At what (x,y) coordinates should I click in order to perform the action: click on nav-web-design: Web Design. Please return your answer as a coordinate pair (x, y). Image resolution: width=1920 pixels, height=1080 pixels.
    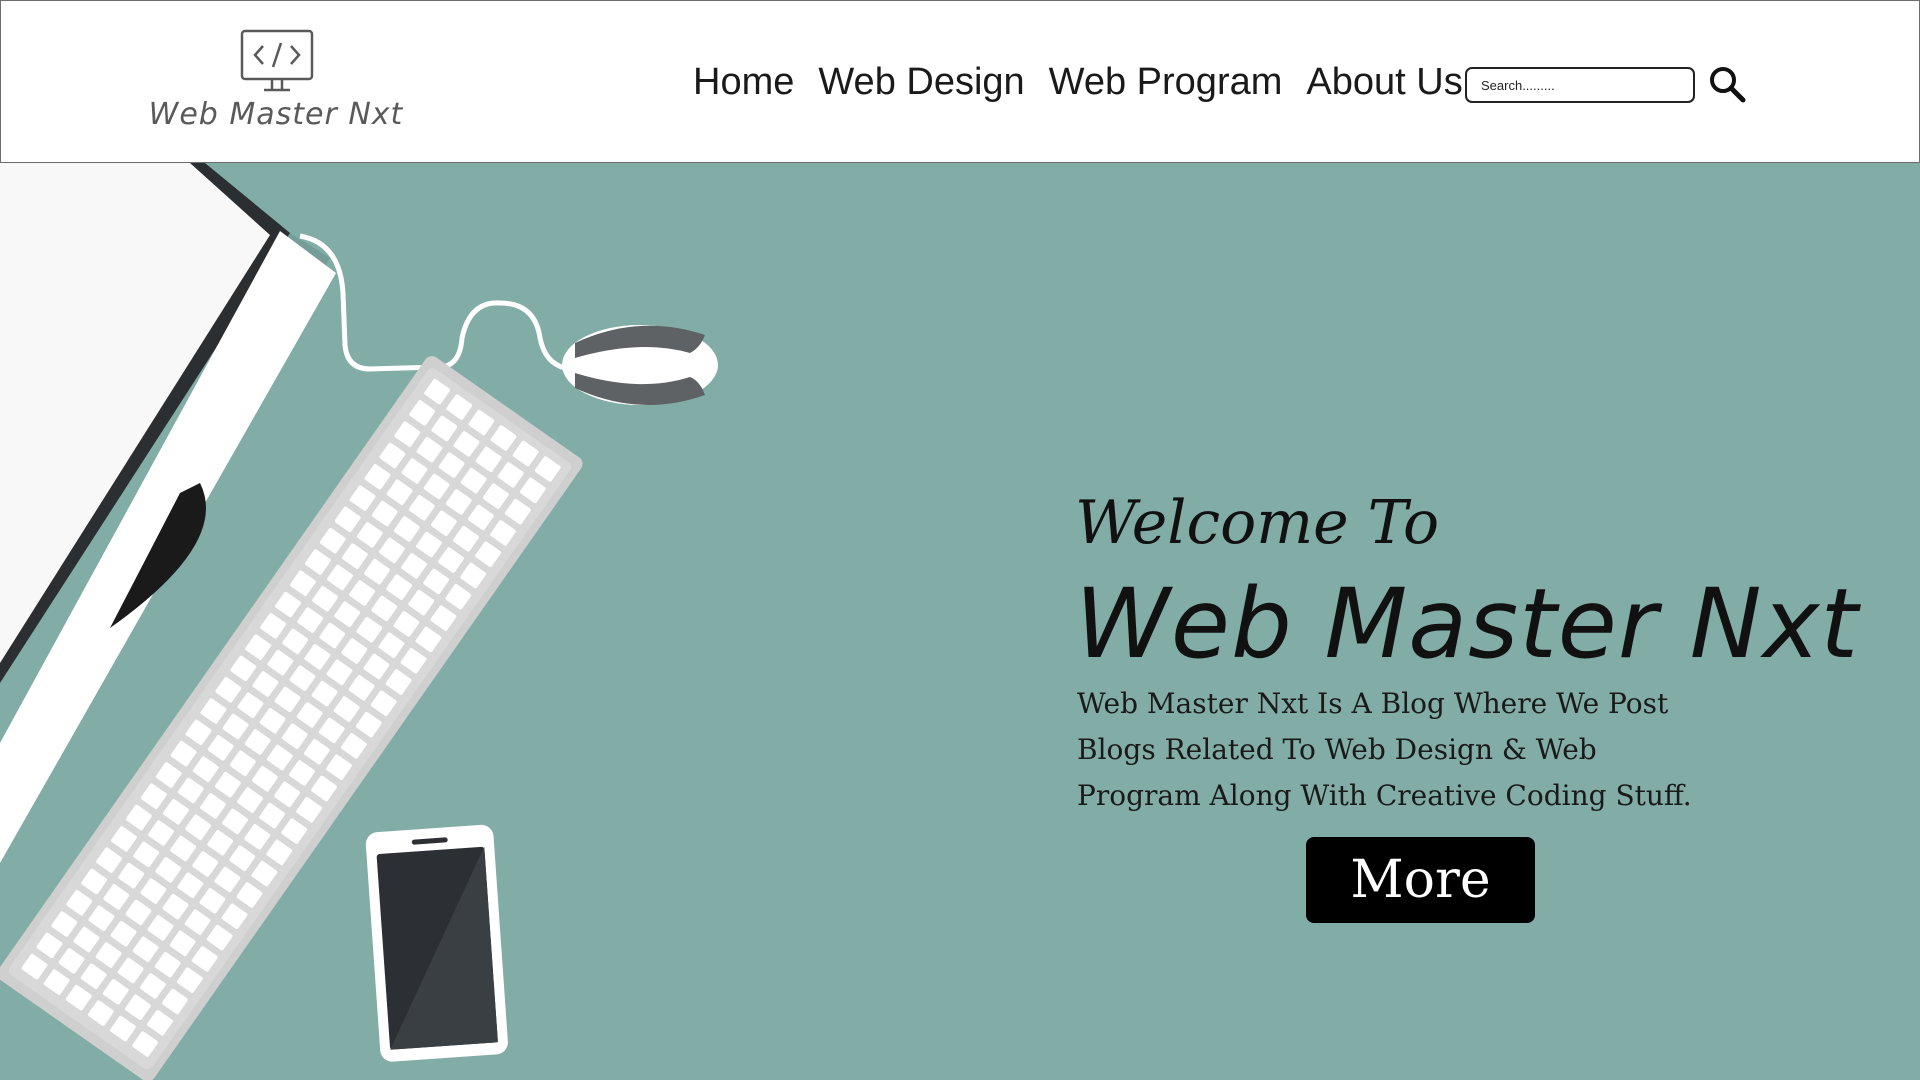
    Looking at the image, I should click on (921, 82).